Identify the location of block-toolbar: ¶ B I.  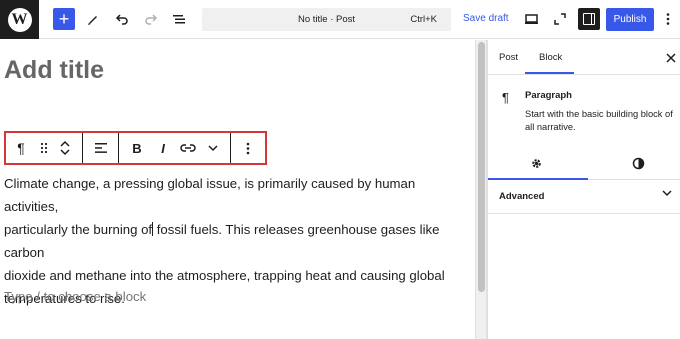
(135, 148).